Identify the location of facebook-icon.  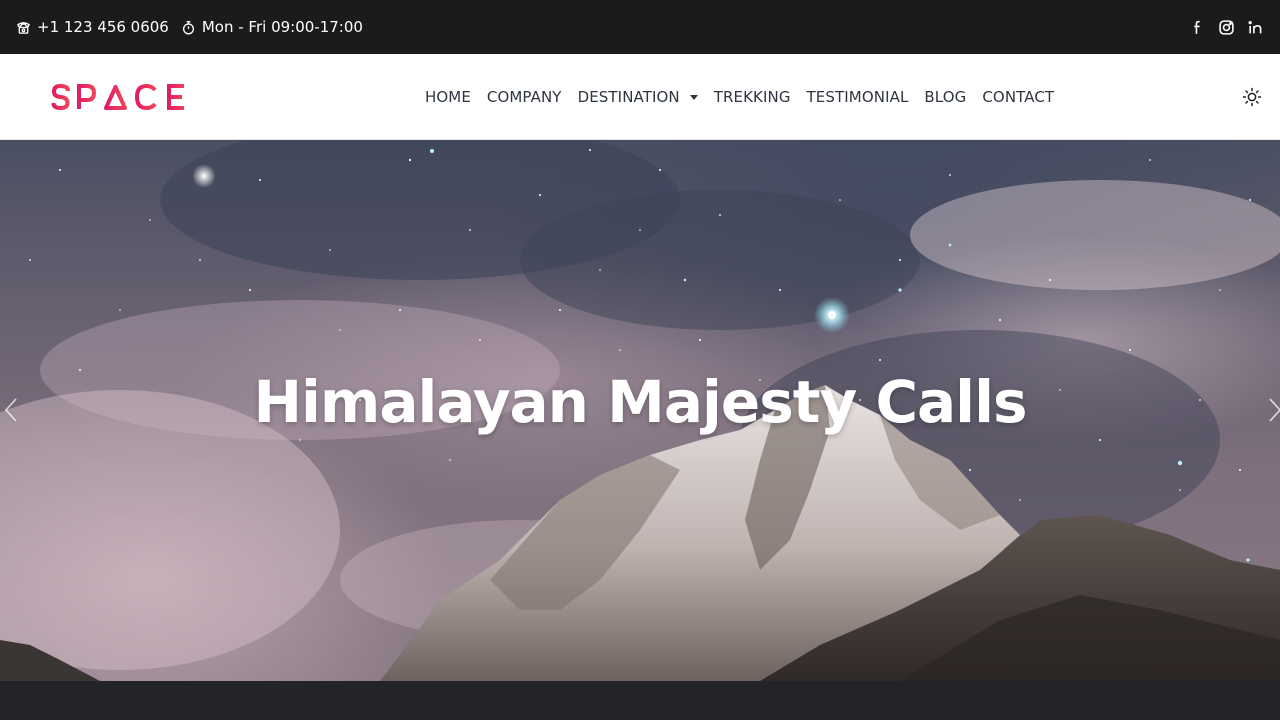
(1197, 27).